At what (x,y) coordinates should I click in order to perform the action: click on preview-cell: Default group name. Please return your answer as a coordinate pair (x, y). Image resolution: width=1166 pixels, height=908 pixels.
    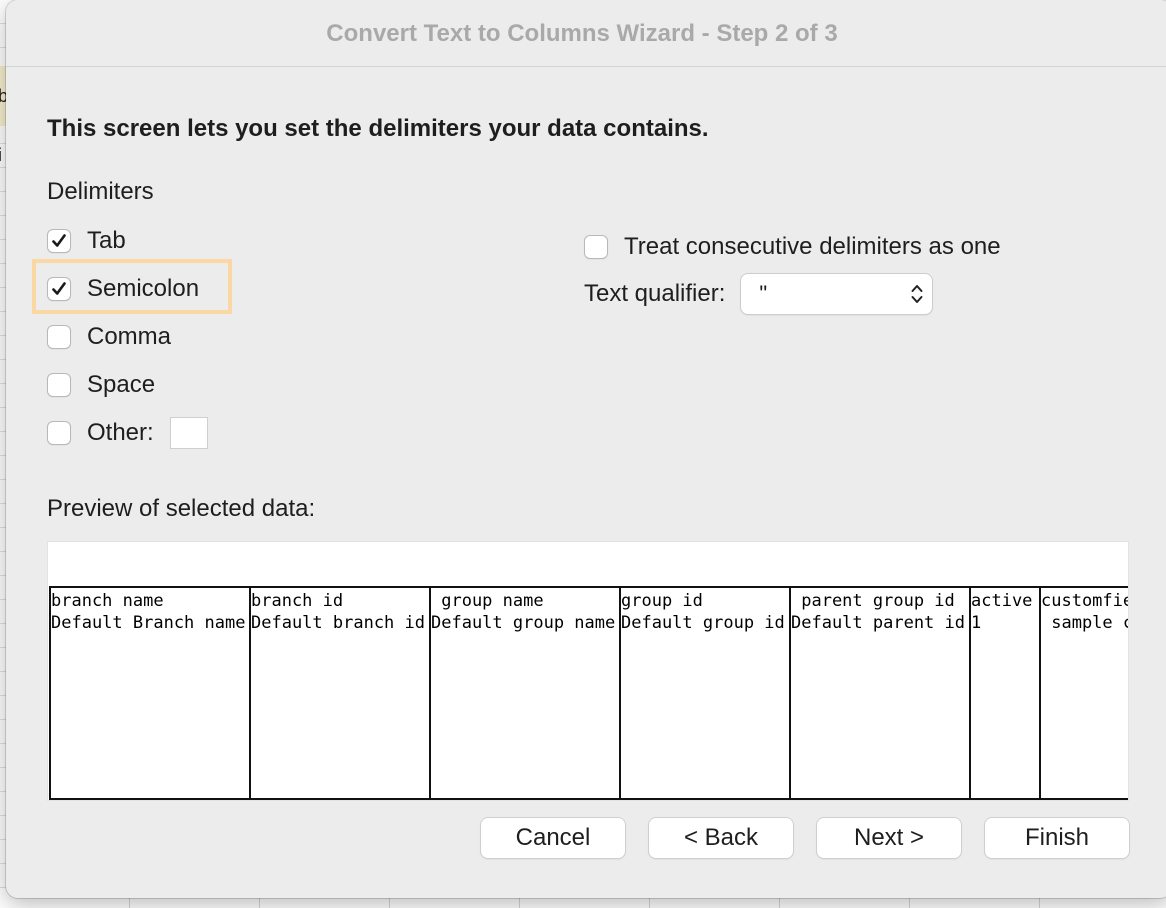
    Looking at the image, I should click on (523, 623).